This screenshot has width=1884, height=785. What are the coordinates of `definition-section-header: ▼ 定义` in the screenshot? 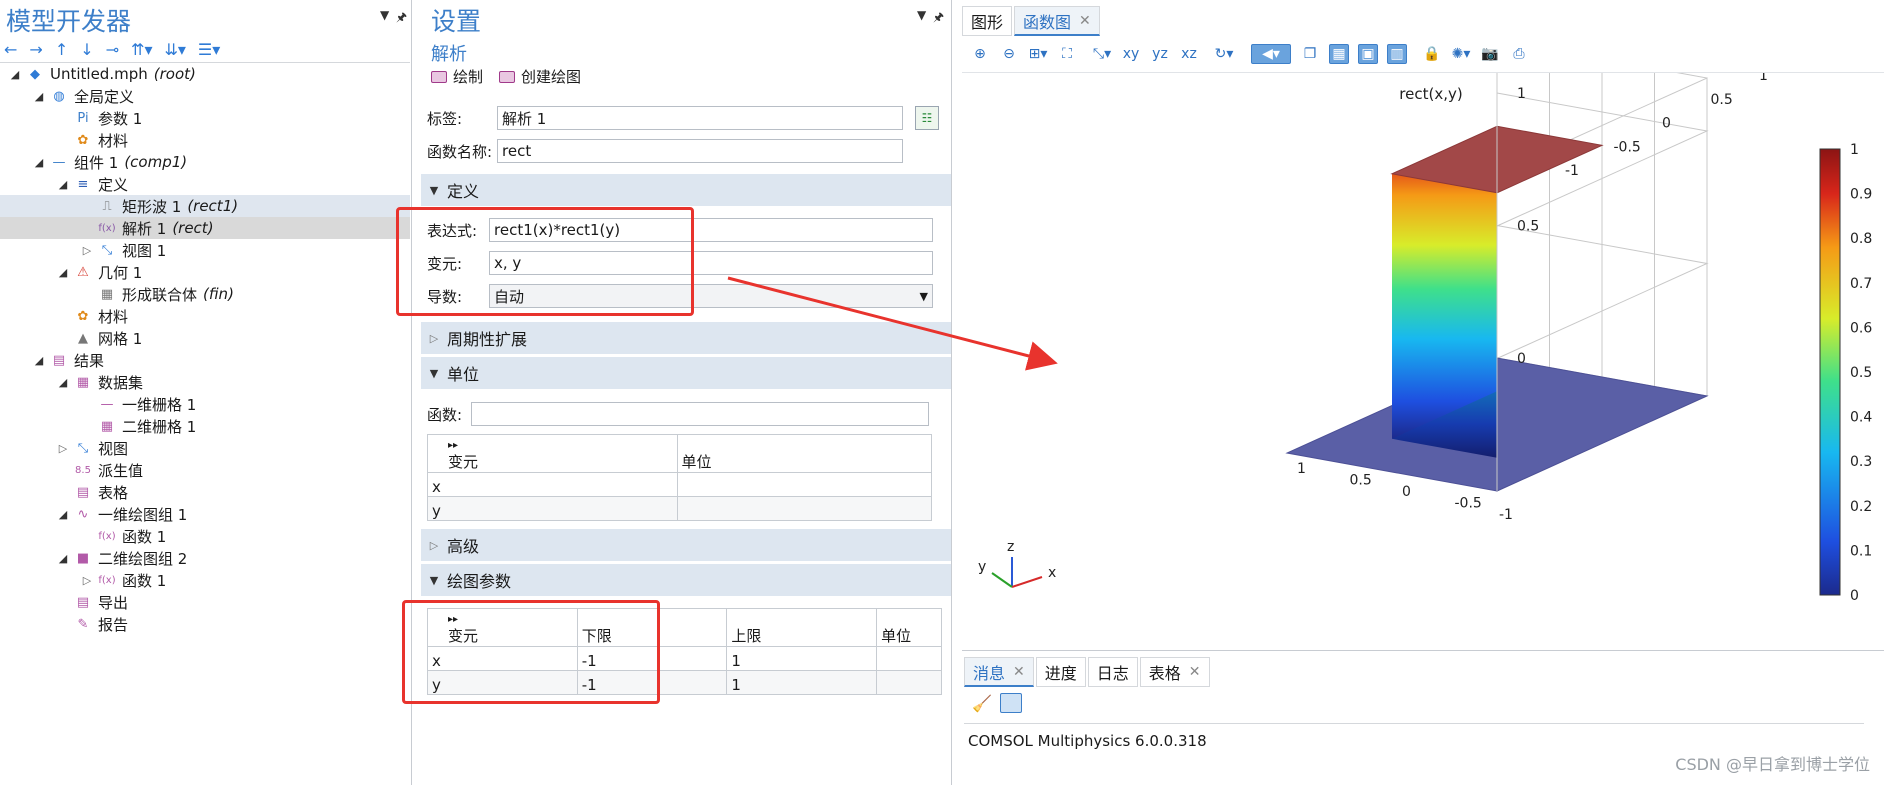 It's located at (686, 190).